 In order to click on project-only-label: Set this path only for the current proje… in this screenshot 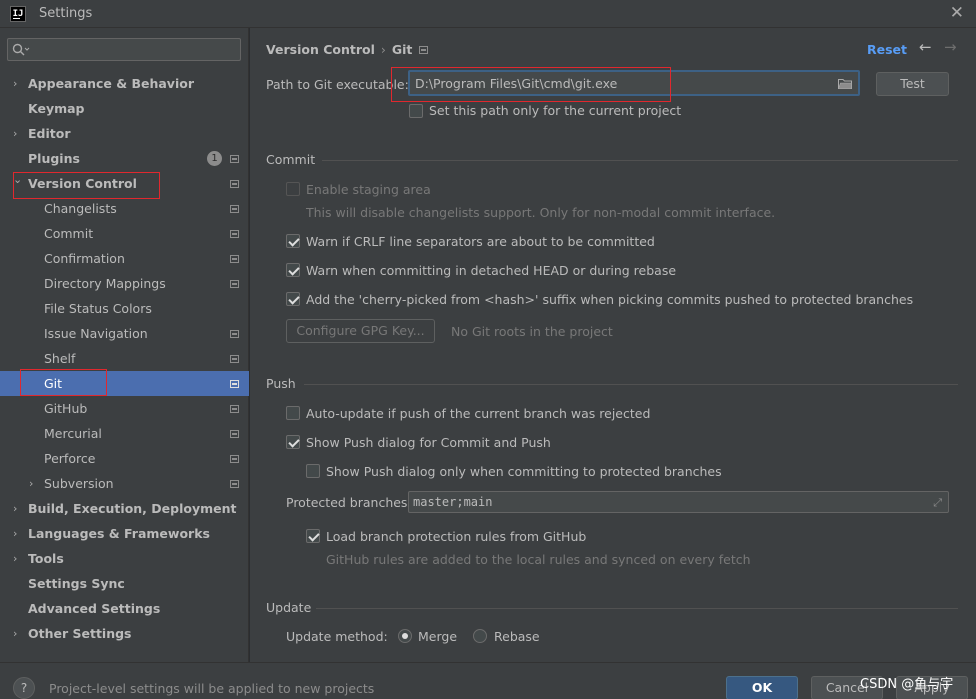, I will do `click(555, 110)`.